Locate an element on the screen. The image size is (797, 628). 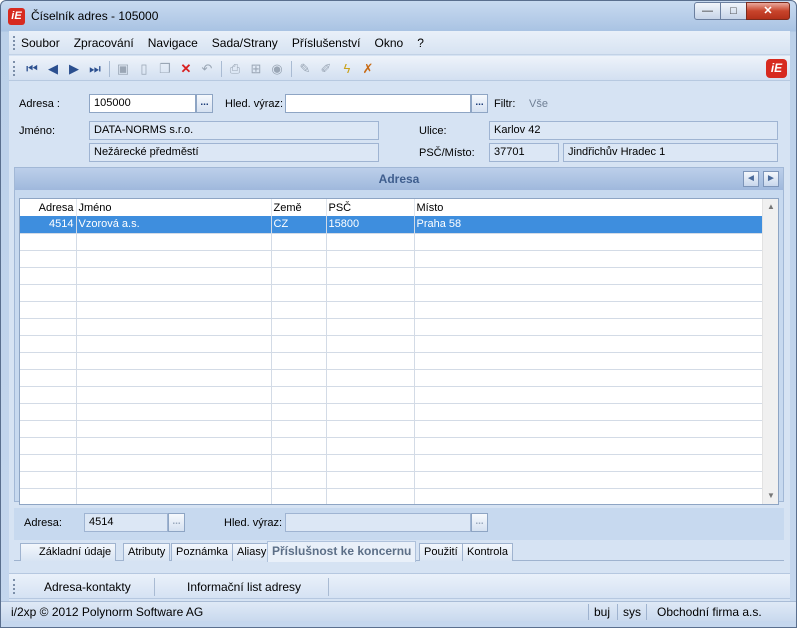
undo-icon: ↶ is located at coordinates (207, 68).